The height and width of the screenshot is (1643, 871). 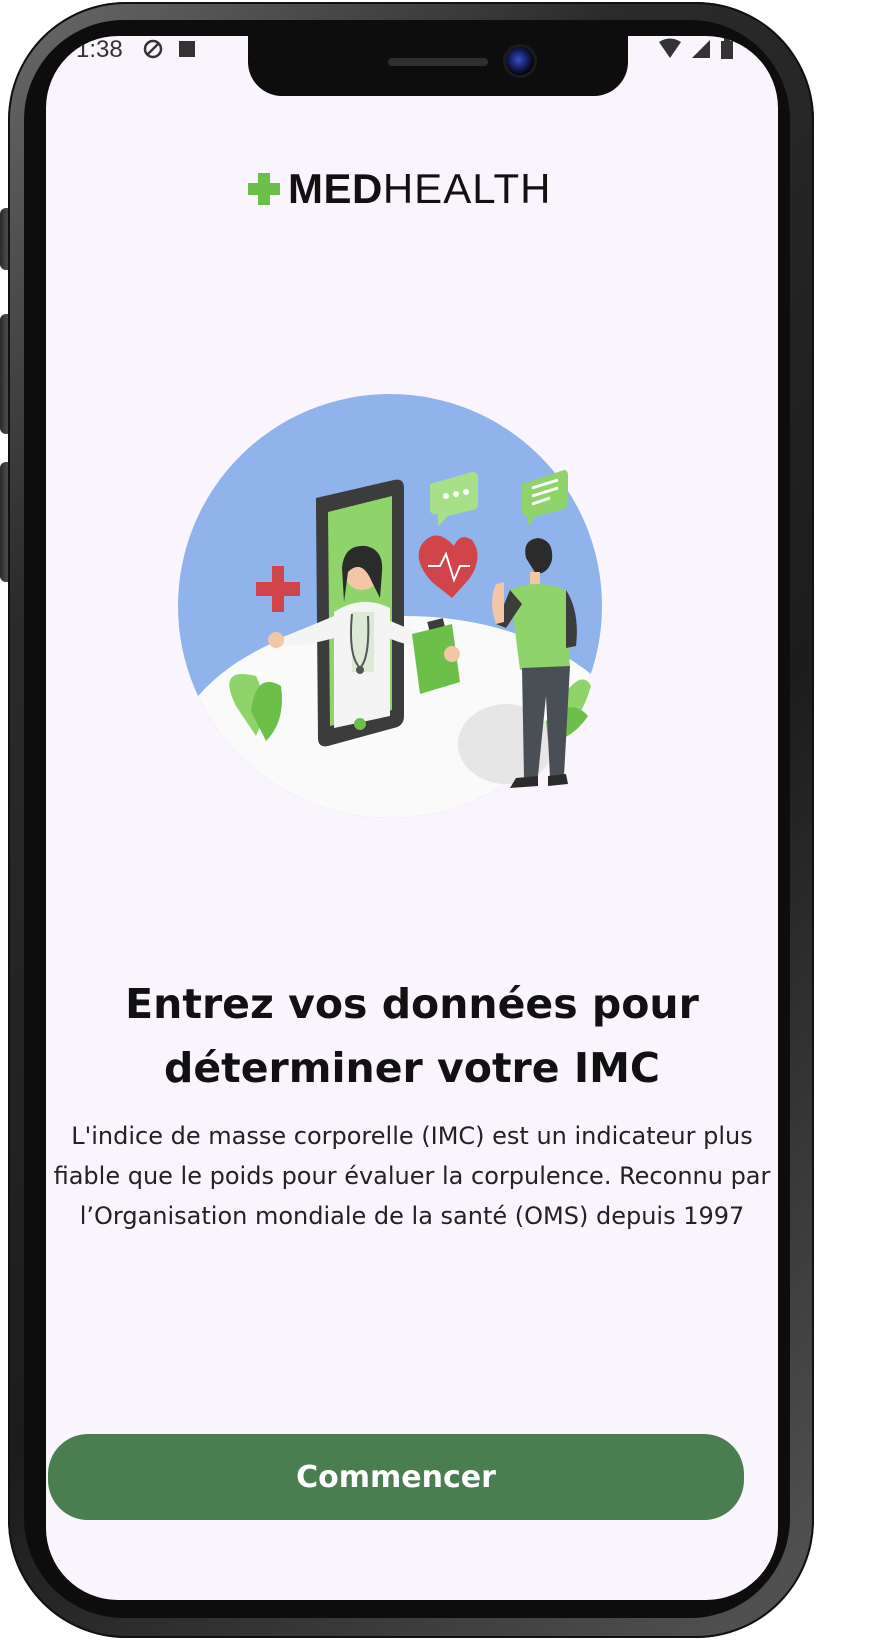 I want to click on wifi-icon, so click(x=670, y=51).